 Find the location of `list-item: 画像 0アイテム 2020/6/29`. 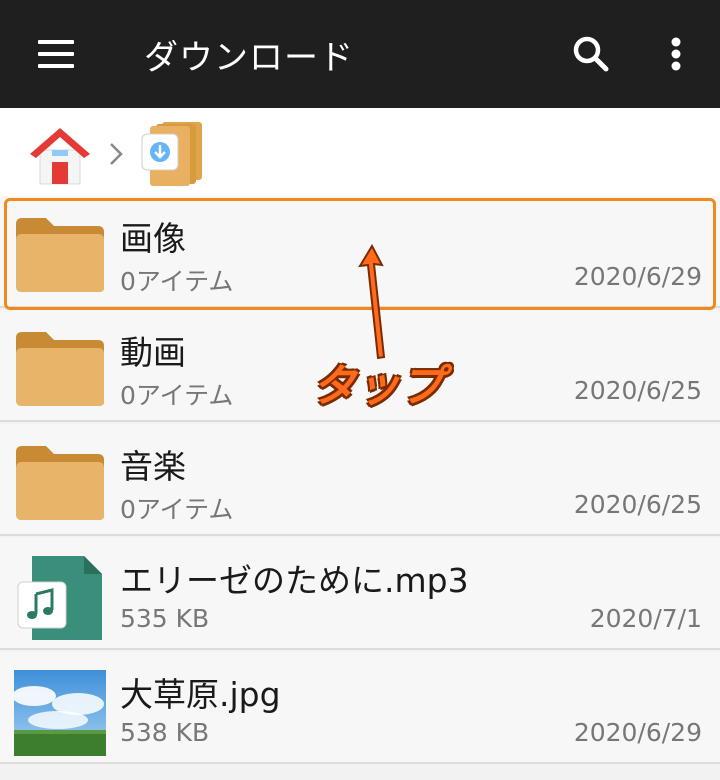

list-item: 画像 0アイテム 2020/6/29 is located at coordinates (360, 252).